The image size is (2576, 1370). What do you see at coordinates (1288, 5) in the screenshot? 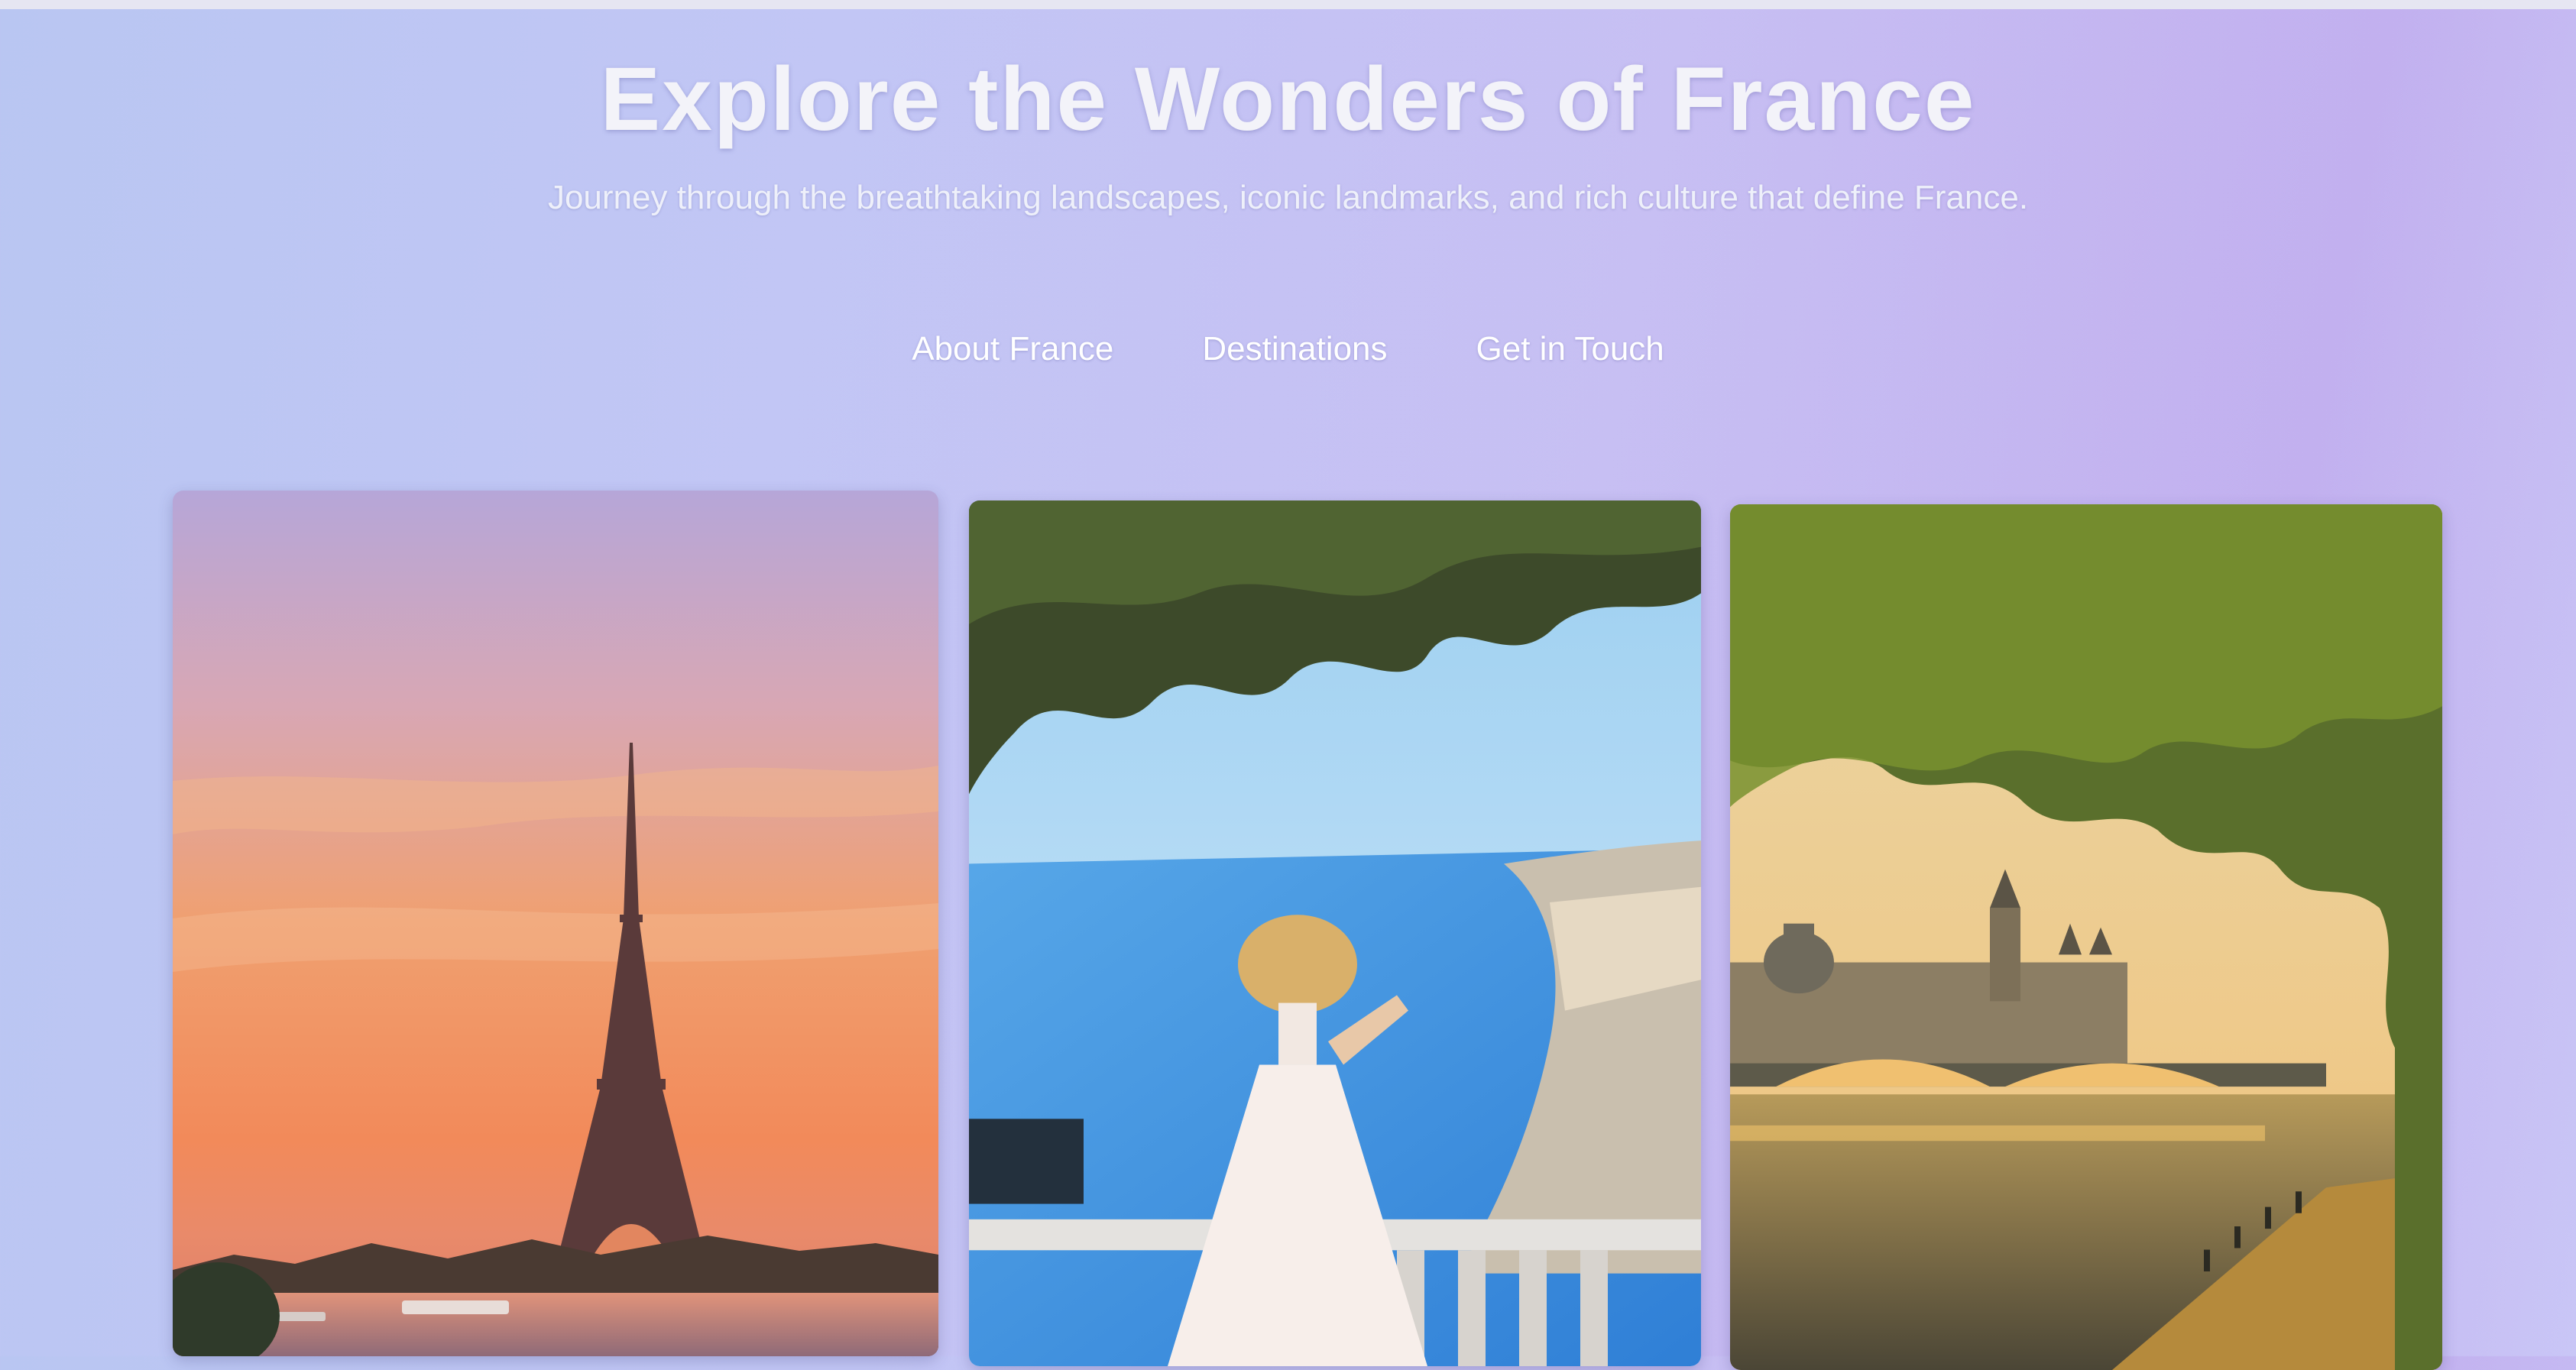
I see `top-edge` at bounding box center [1288, 5].